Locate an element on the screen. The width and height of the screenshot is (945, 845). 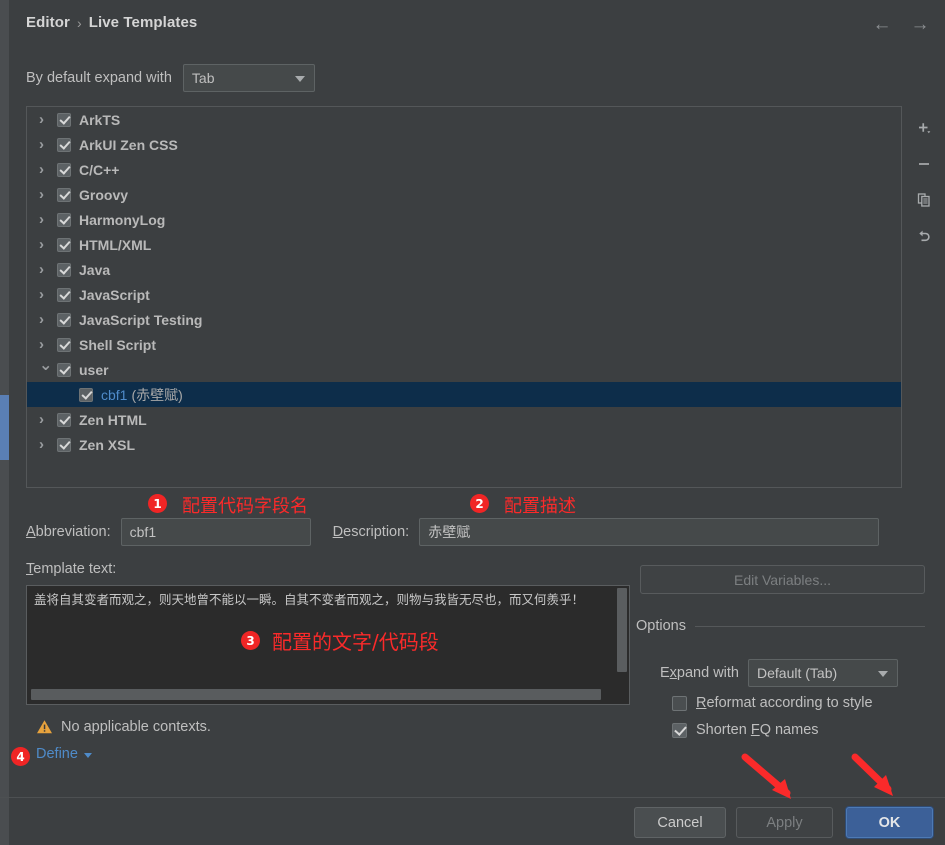
options-section-title: Options is located at coordinates (661, 626).